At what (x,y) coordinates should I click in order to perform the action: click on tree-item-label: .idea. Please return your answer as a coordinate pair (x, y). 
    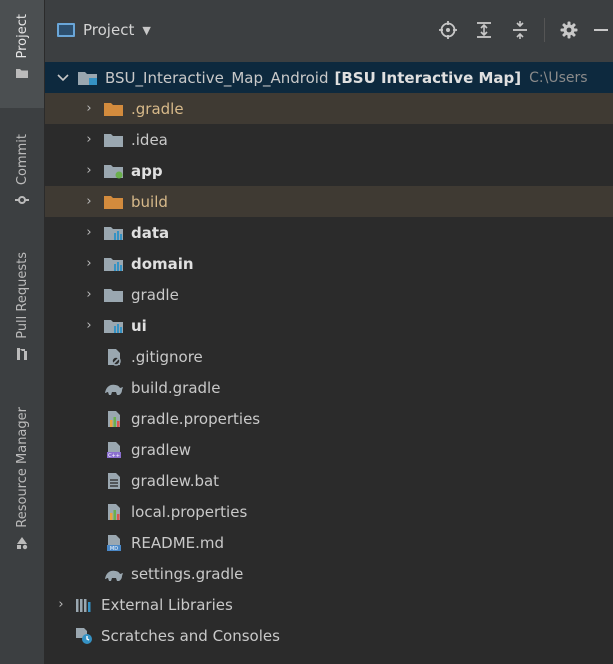
    Looking at the image, I should click on (149, 139).